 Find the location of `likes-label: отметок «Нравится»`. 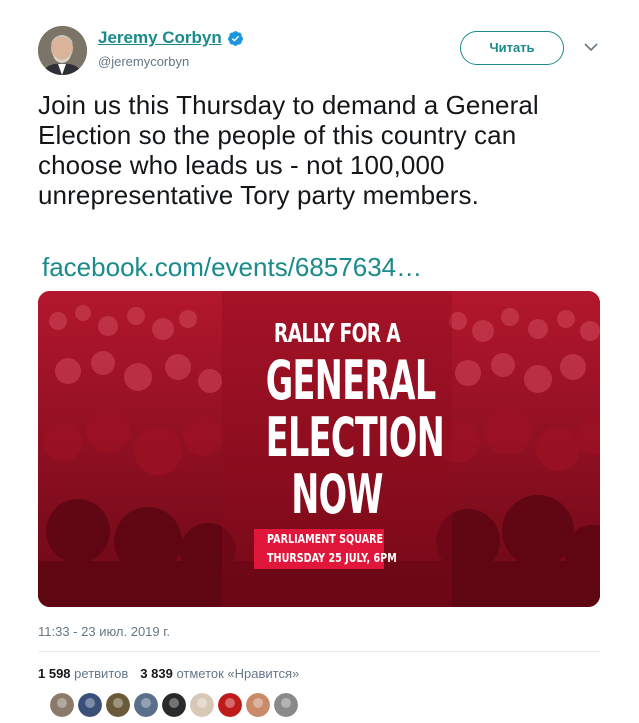

likes-label: отметок «Нравится» is located at coordinates (238, 673).